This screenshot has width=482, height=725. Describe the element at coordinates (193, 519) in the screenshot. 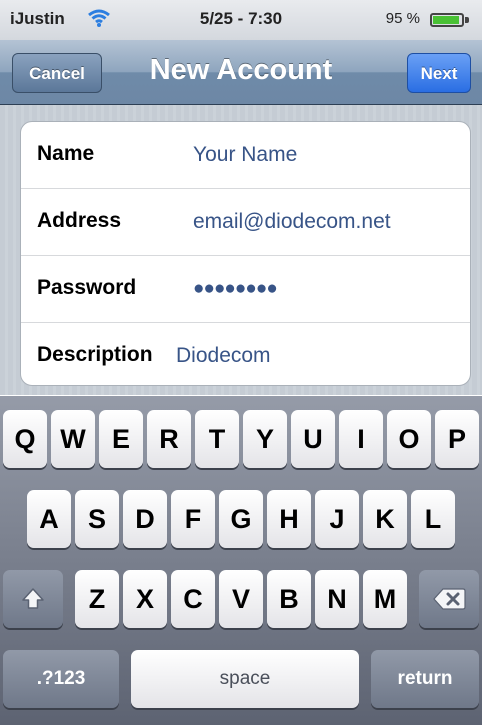

I see `key-f: F` at that location.